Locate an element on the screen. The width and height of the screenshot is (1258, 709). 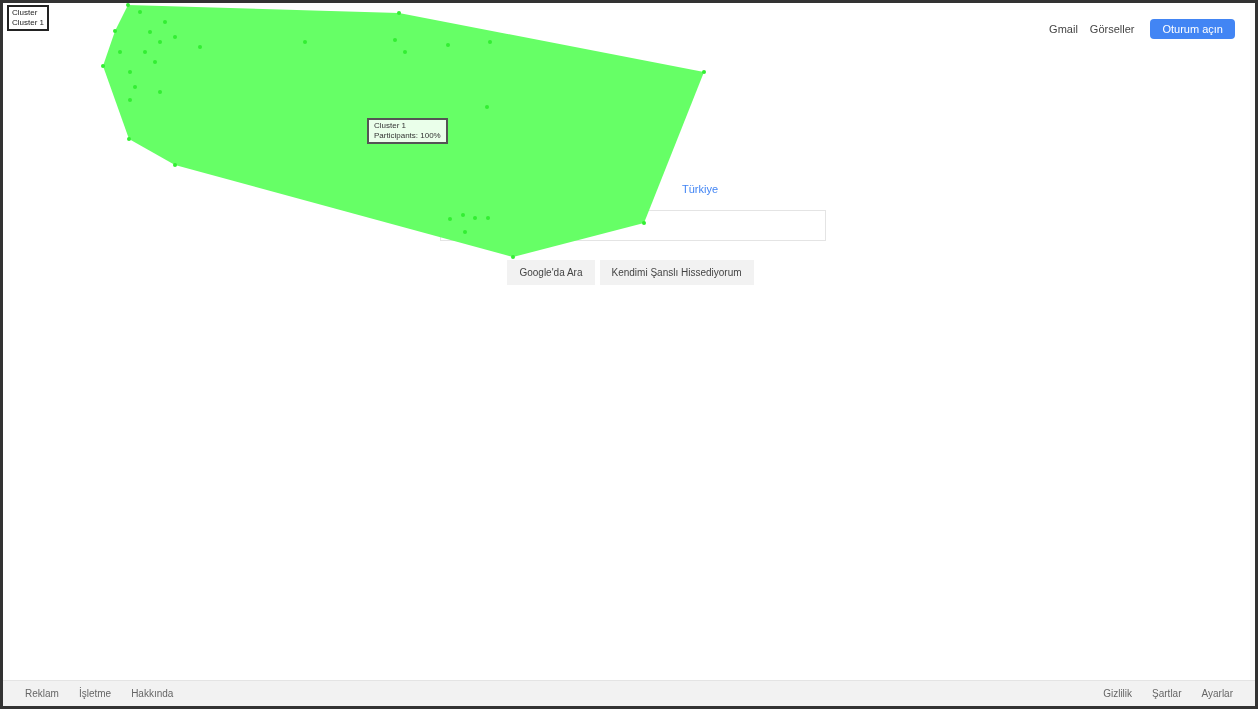
tooltip-title: Cluster 1 is located at coordinates (390, 126).